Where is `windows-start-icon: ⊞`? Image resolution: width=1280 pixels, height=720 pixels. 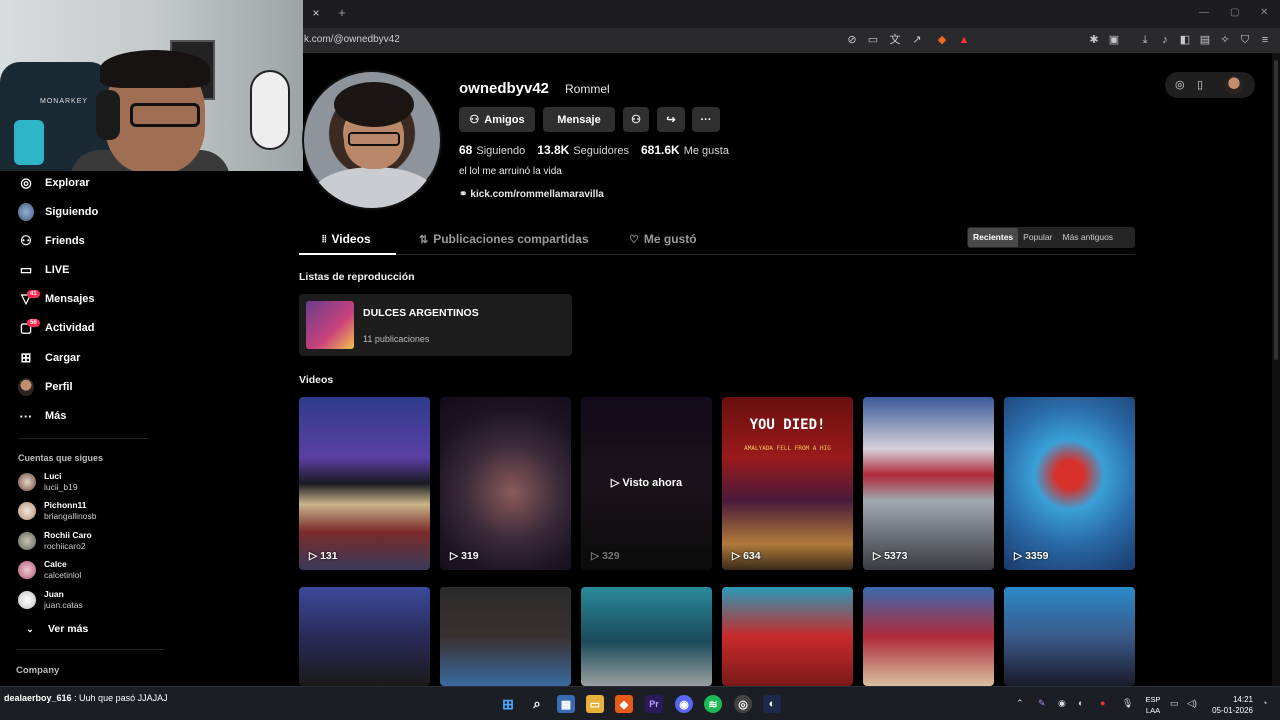
windows-start-icon: ⊞ is located at coordinates (508, 704).